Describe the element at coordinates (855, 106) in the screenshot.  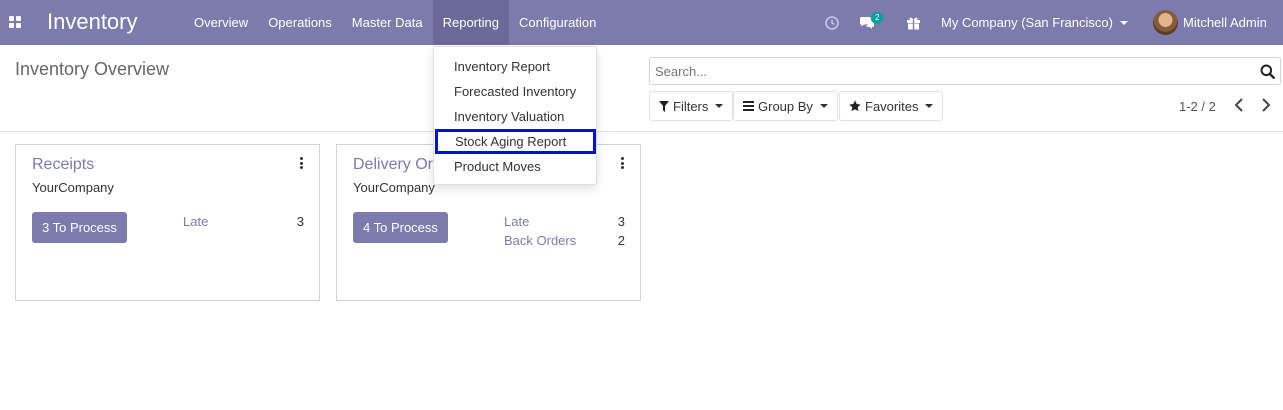
I see `star-icon` at that location.